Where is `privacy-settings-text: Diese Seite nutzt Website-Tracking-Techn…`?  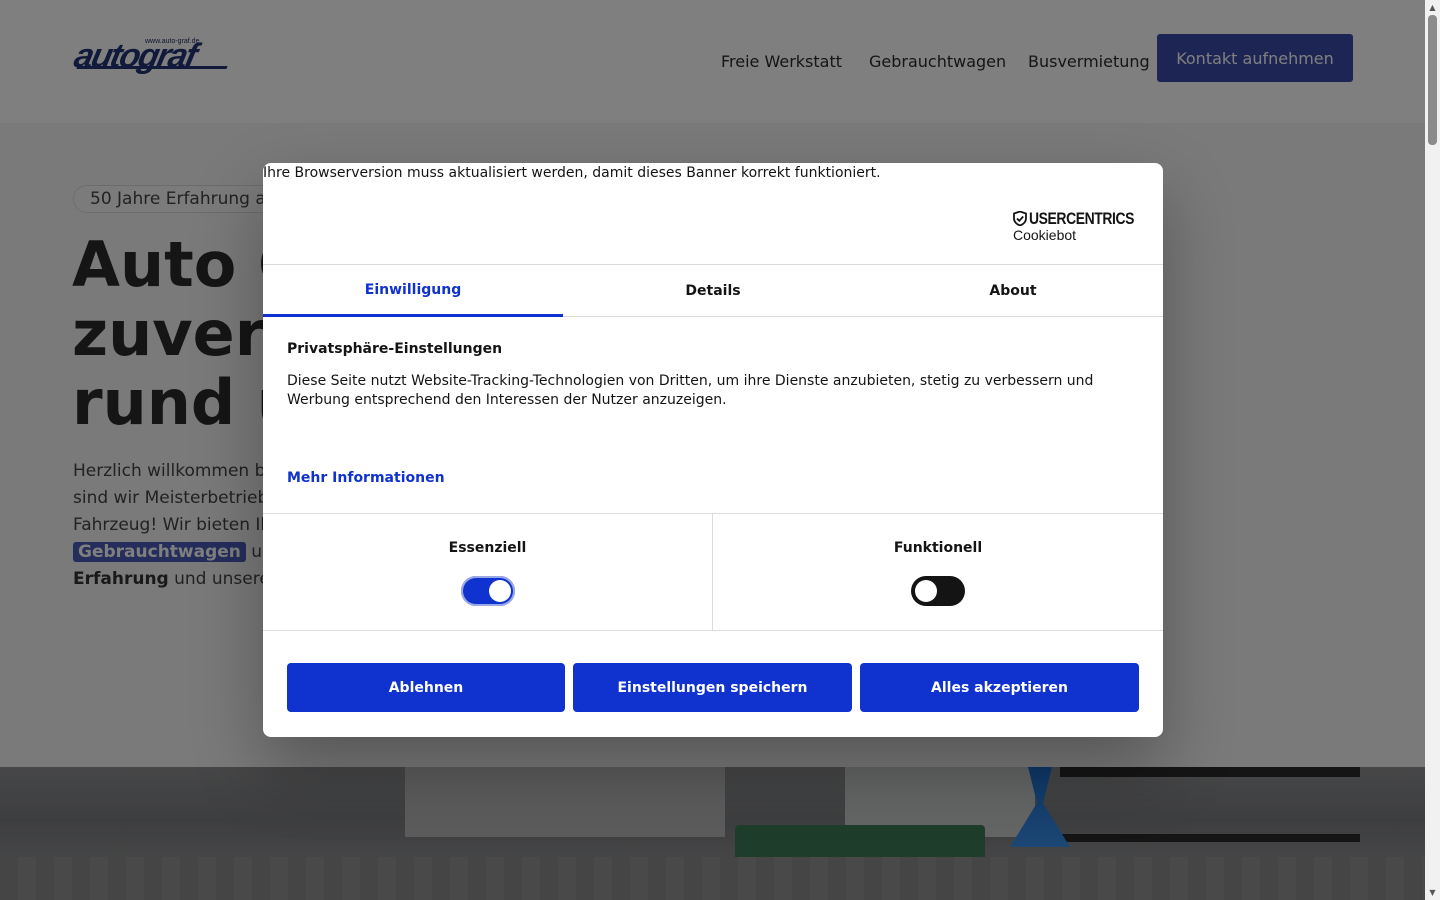 privacy-settings-text: Diese Seite nutzt Website-Tracking-Techn… is located at coordinates (690, 390).